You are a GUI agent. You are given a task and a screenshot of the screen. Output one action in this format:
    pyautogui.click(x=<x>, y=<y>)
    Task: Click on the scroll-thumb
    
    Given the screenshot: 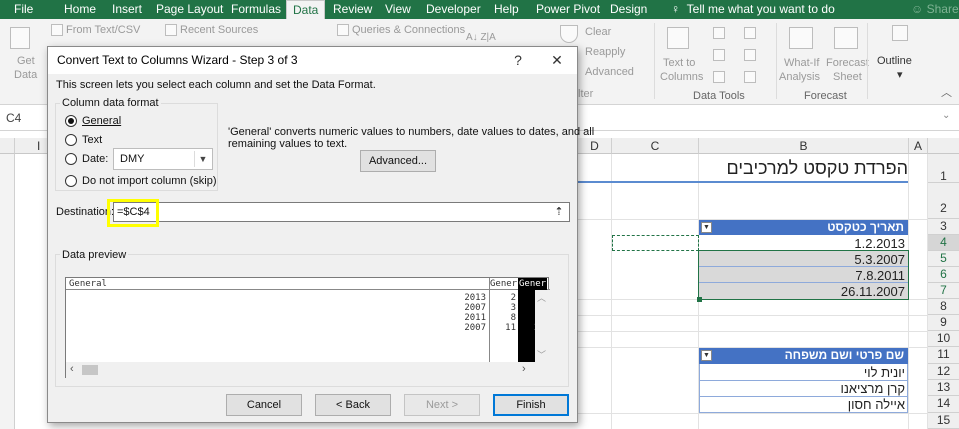 What is the action you would take?
    pyautogui.click(x=90, y=370)
    